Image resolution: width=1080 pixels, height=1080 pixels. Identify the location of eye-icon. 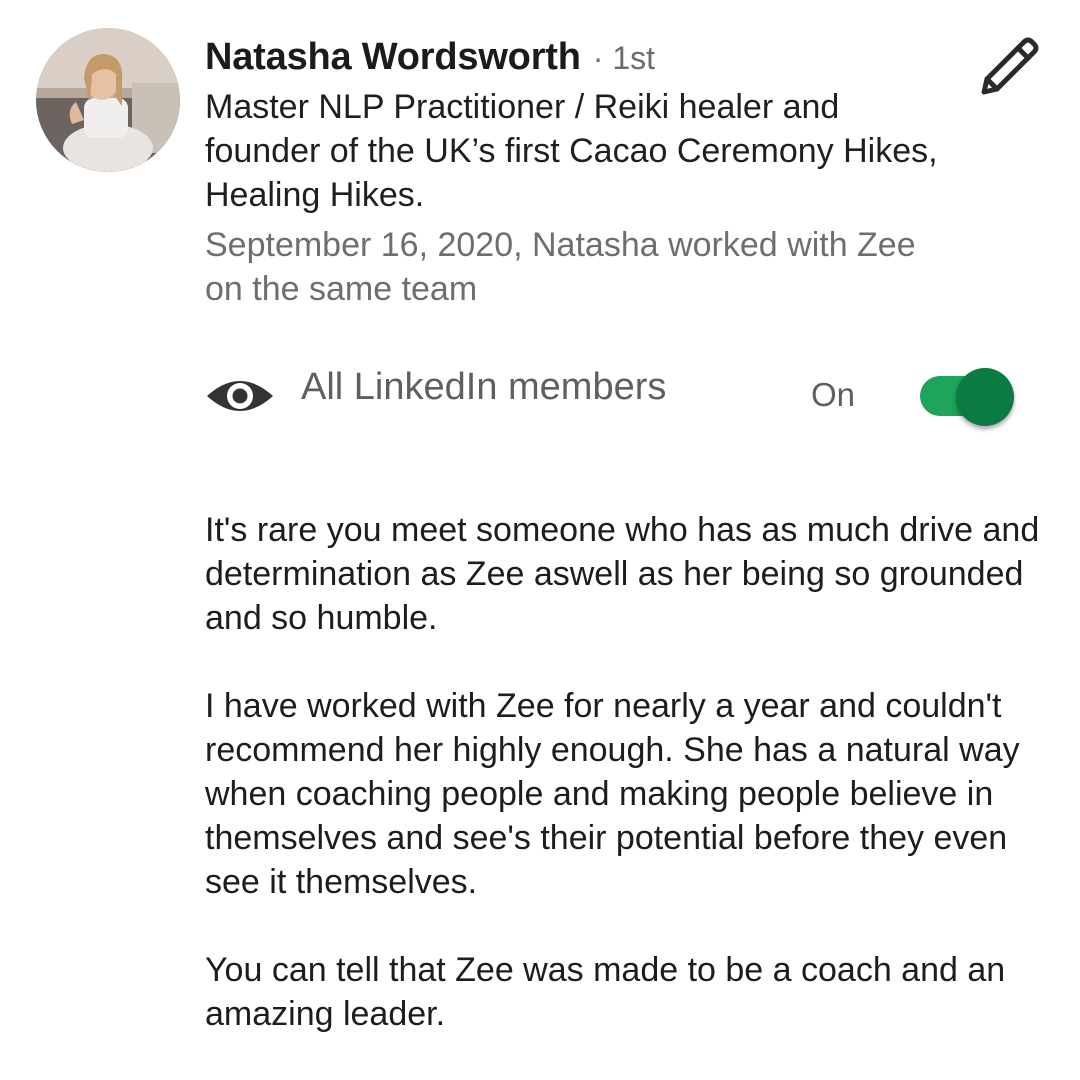
(240, 396).